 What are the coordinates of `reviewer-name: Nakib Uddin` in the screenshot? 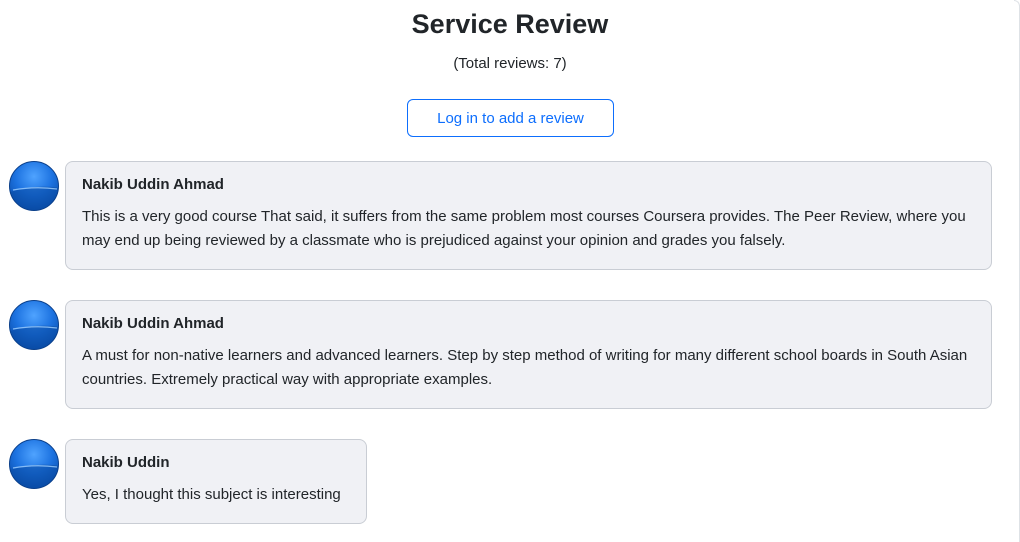 It's located at (126, 462).